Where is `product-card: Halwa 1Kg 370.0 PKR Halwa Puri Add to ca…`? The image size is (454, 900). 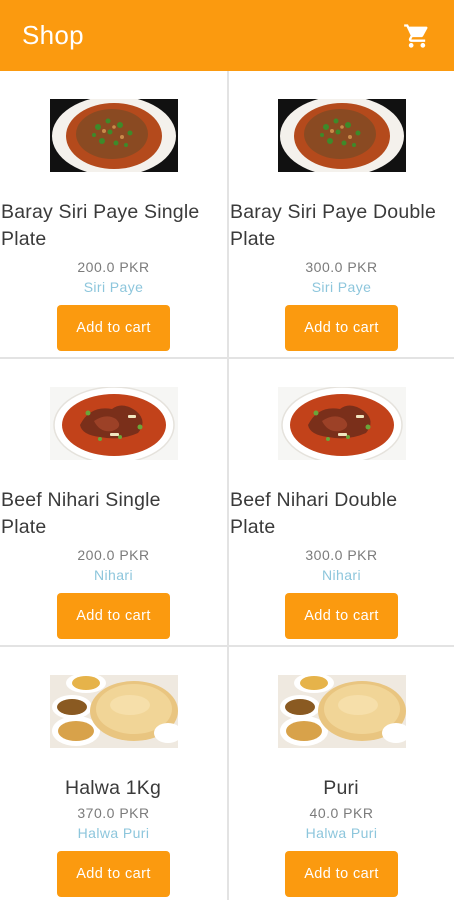
product-card: Halwa 1Kg 370.0 PKR Halwa Puri Add to ca… is located at coordinates (114, 773).